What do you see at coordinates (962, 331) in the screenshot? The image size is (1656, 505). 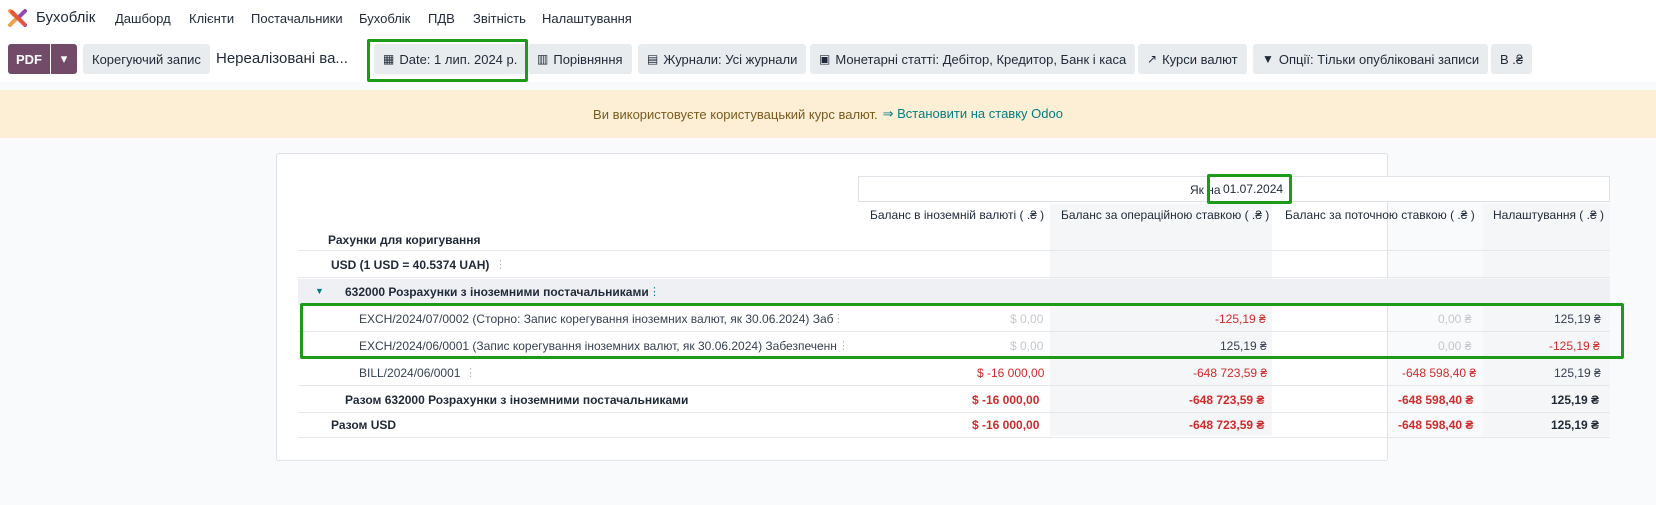 I see `highlight-exchange-entries` at bounding box center [962, 331].